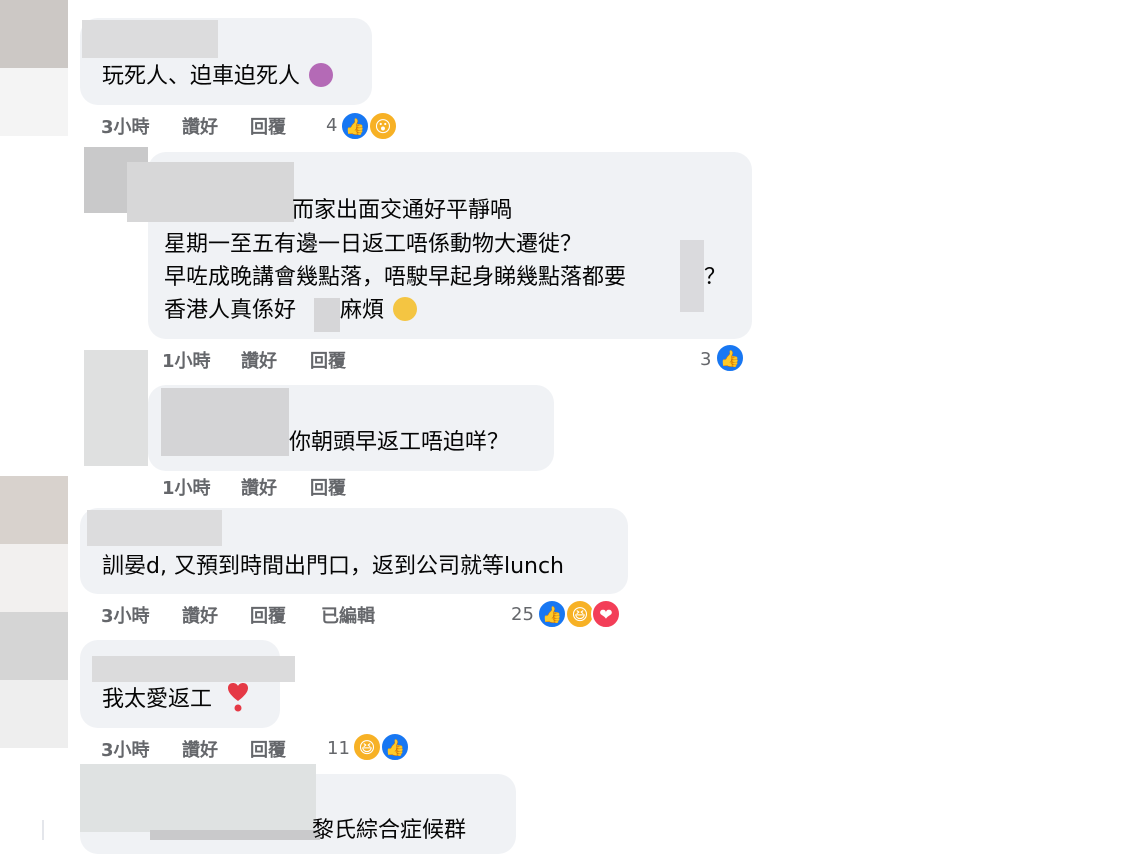 The height and width of the screenshot is (854, 1127). I want to click on love-icon: ❤, so click(606, 614).